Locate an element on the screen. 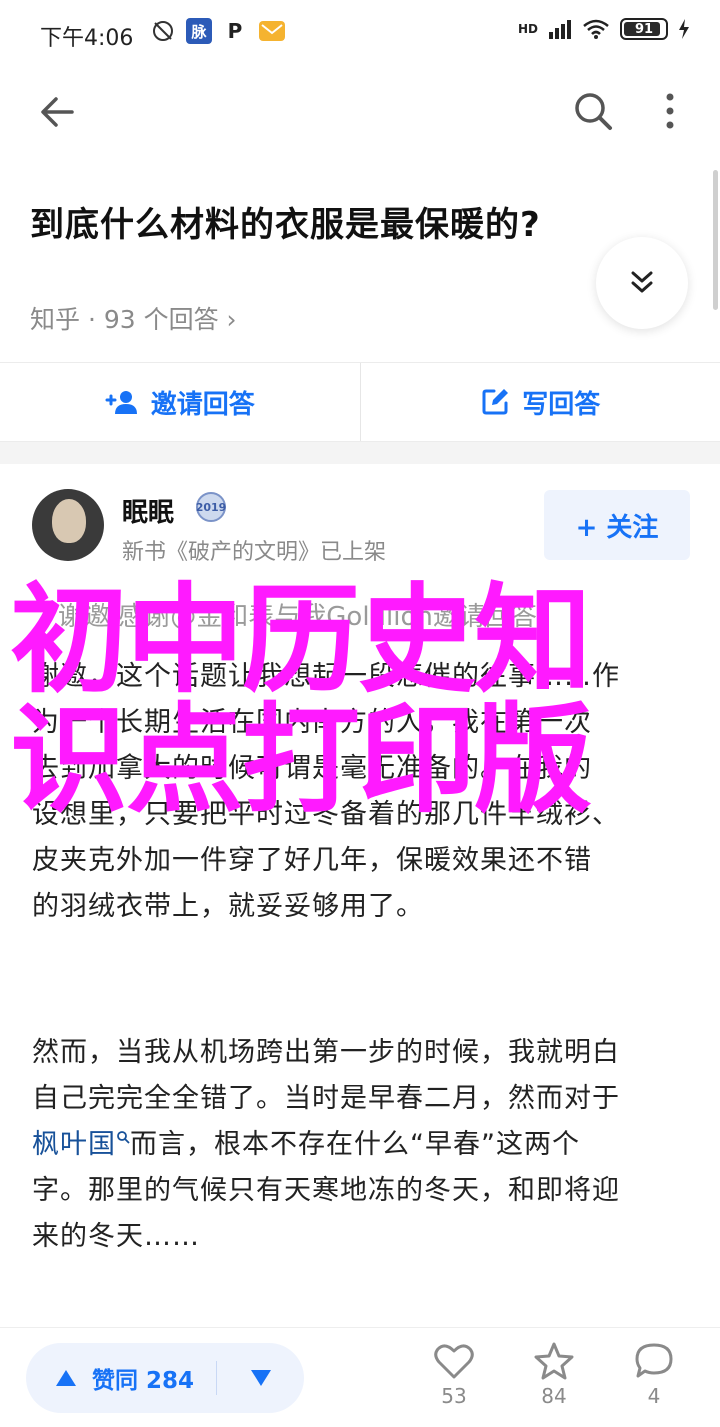 This screenshot has height=1427, width=720. expand-button is located at coordinates (642, 283).